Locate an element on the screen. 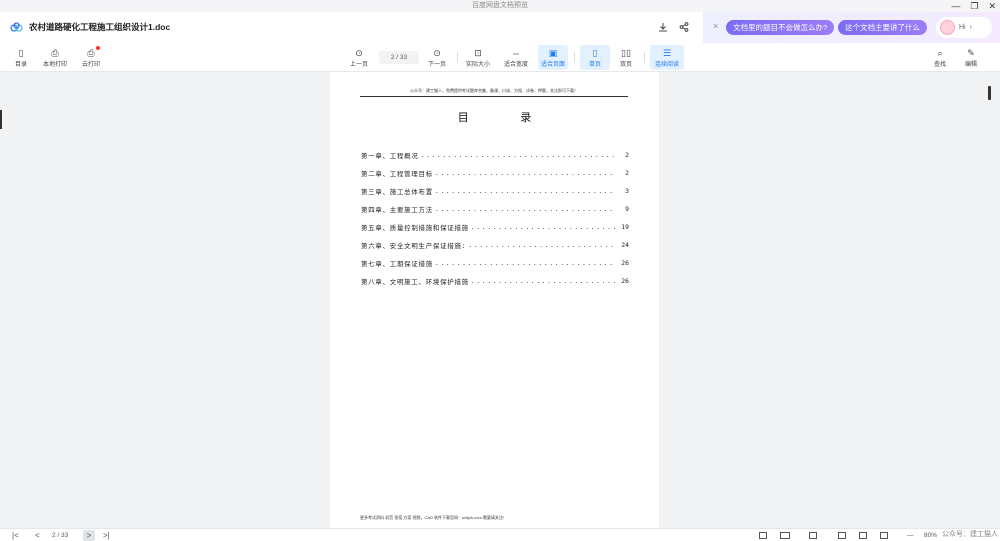  prev-page-button: ⊙ 上一页 is located at coordinates (359, 57).